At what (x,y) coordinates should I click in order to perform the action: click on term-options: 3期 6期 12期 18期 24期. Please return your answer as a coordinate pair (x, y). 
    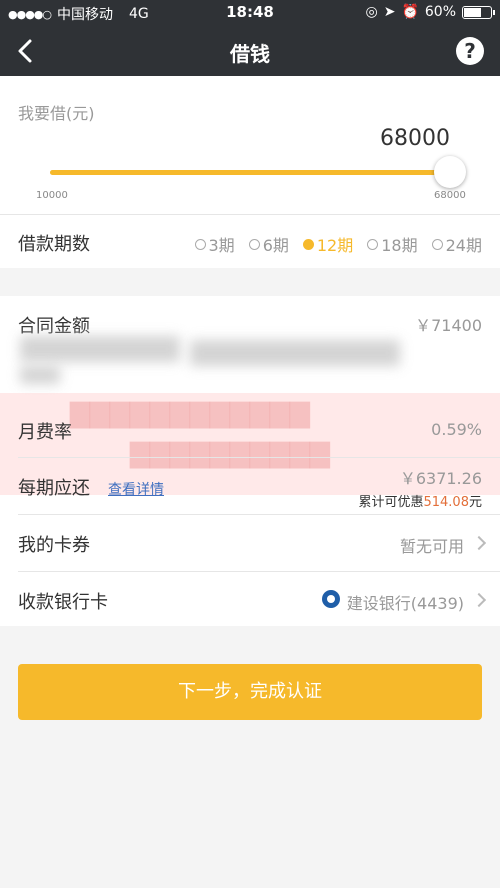
    Looking at the image, I should click on (338, 244).